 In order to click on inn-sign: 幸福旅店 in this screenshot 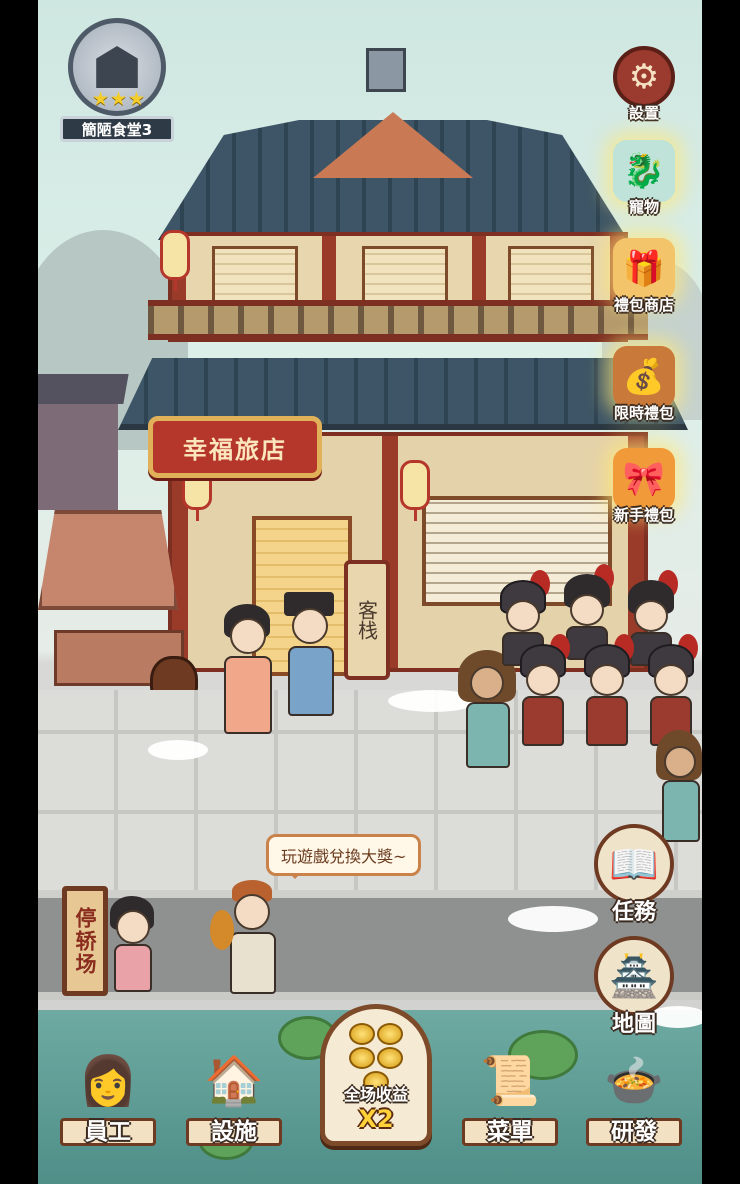, I will do `click(235, 447)`.